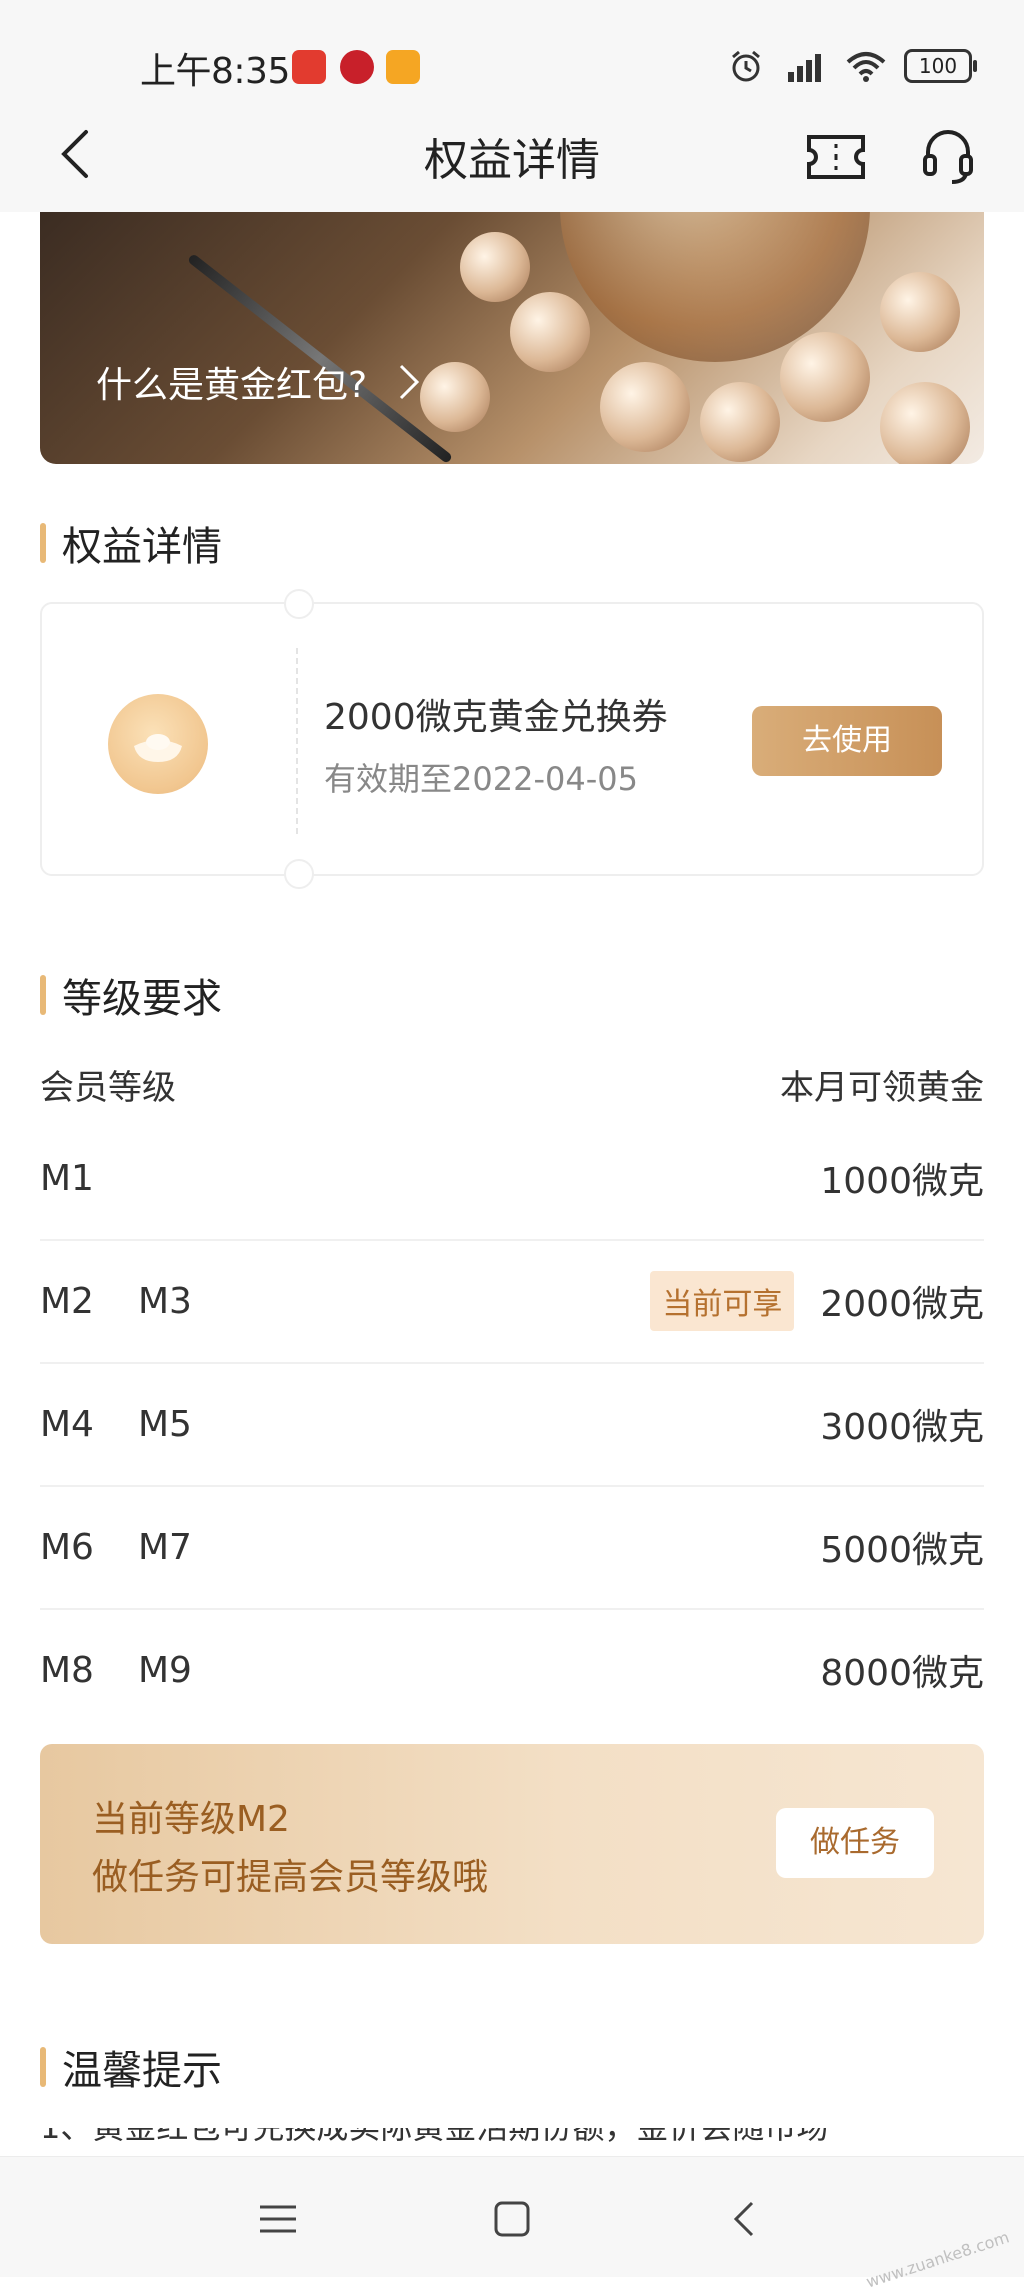 Image resolution: width=1024 pixels, height=2292 pixels. Describe the element at coordinates (512, 1179) in the screenshot. I see `level-row: M1 1000微克` at that location.